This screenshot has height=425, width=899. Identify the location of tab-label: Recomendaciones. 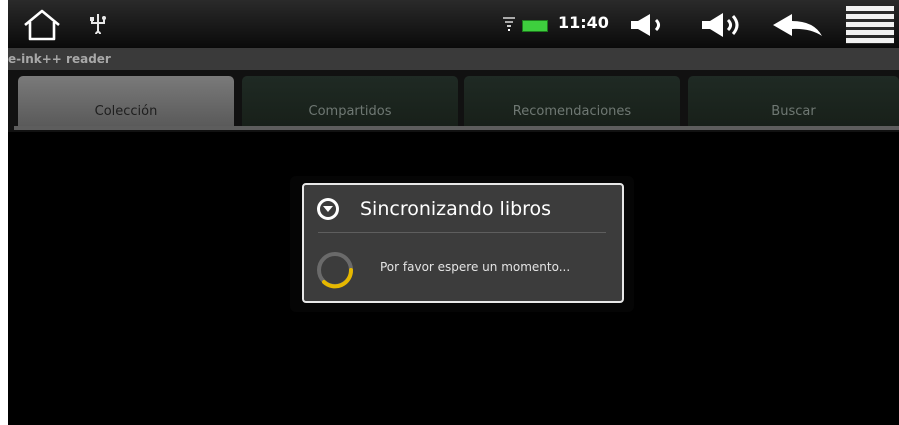
(572, 111).